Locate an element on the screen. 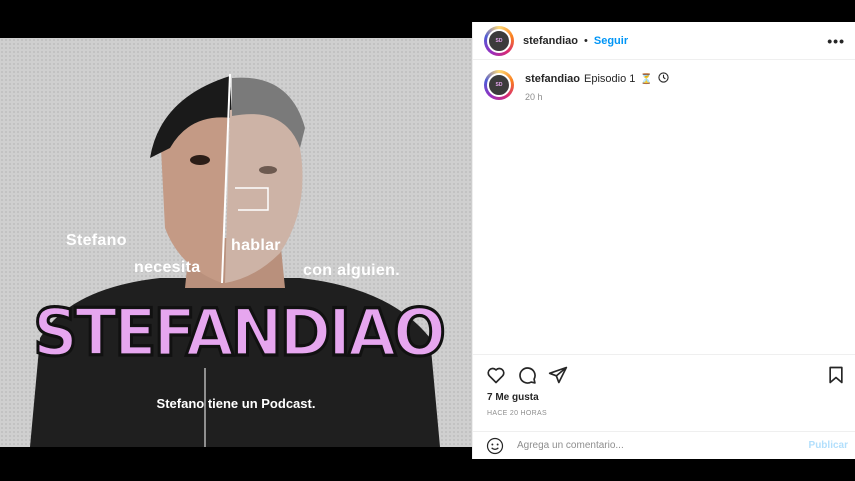 The height and width of the screenshot is (481, 855). caption-username: stefandiao is located at coordinates (552, 79).